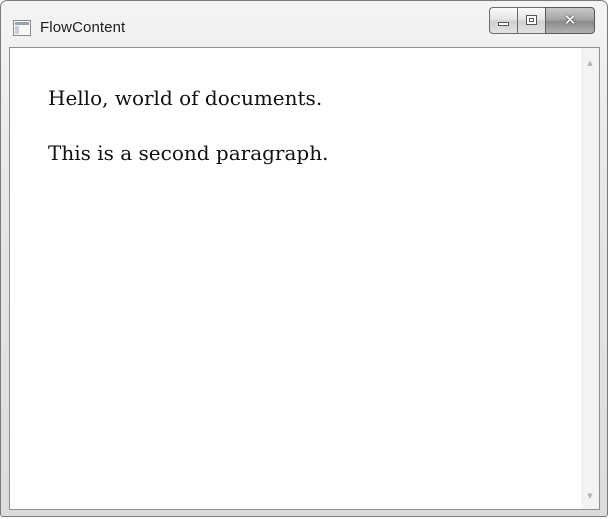 The width and height of the screenshot is (610, 519). What do you see at coordinates (22, 28) in the screenshot?
I see `app-window-icon` at bounding box center [22, 28].